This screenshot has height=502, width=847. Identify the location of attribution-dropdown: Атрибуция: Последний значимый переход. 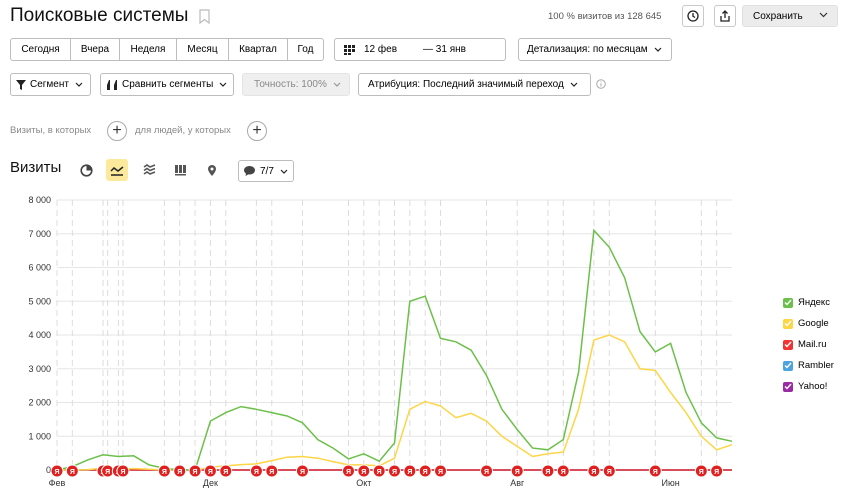
(474, 84).